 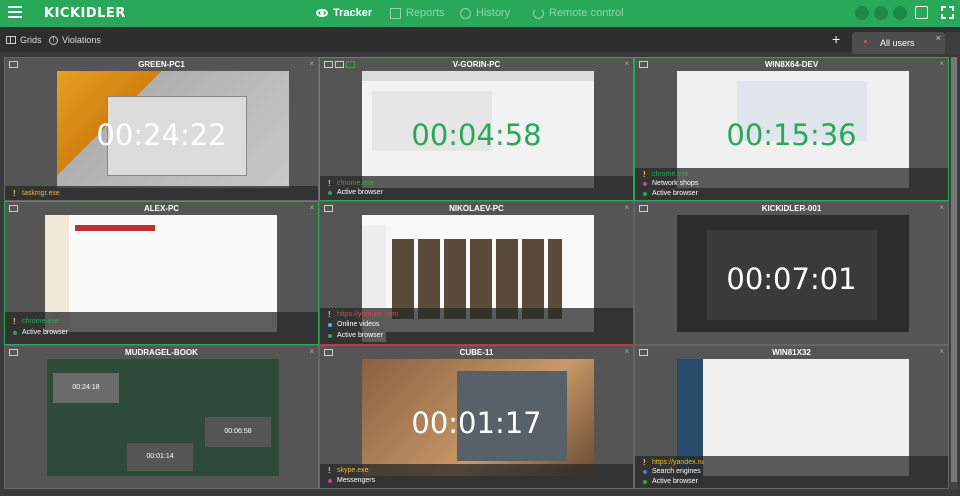 I want to click on add-window-icon, so click(x=921, y=12).